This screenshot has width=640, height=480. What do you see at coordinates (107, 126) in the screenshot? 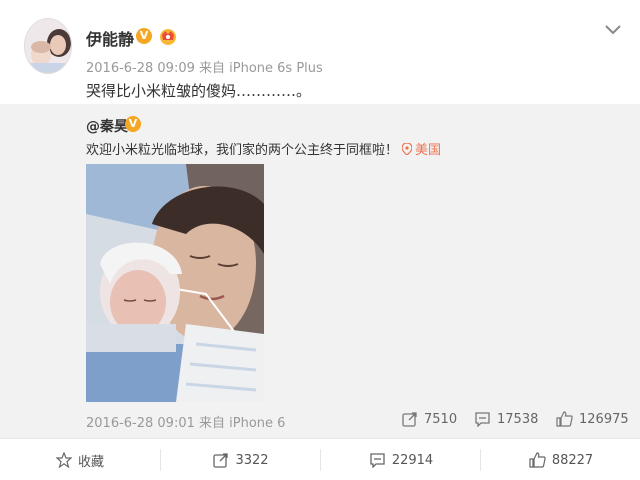
I see `repost-author: @秦昊` at bounding box center [107, 126].